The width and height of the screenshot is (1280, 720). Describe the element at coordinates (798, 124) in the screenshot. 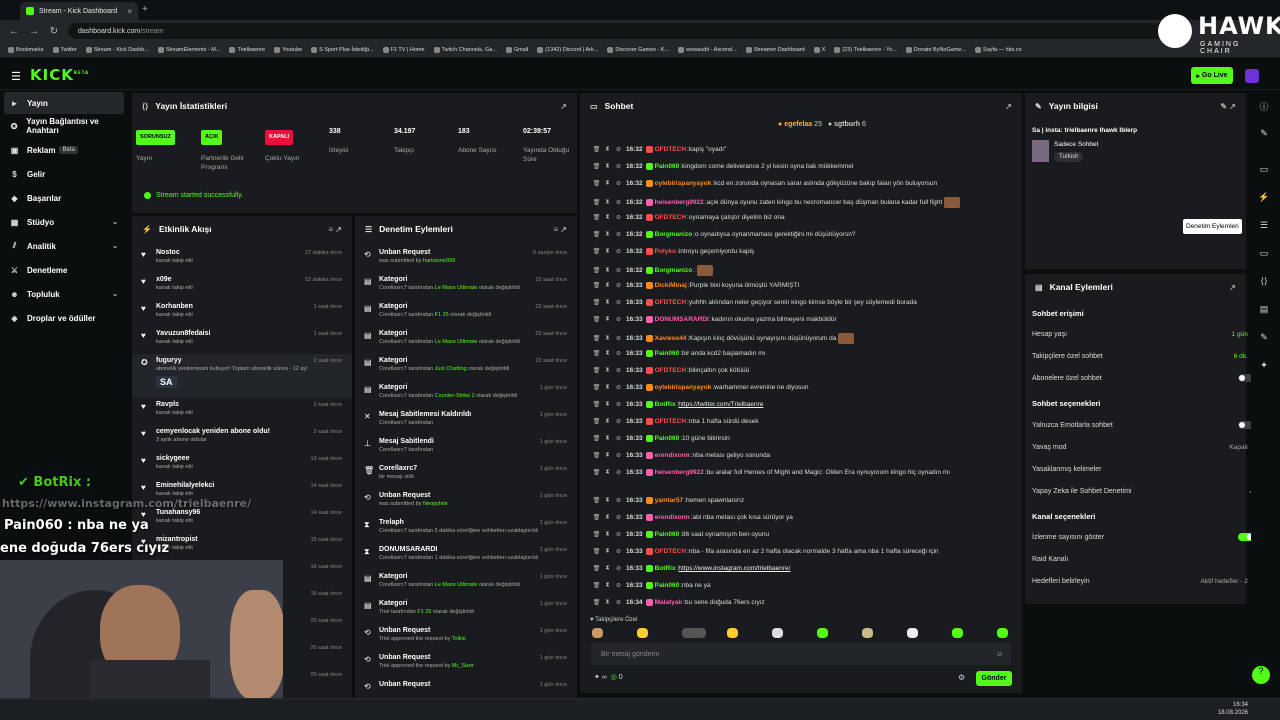

I see `top-user-name: egefelaa` at that location.